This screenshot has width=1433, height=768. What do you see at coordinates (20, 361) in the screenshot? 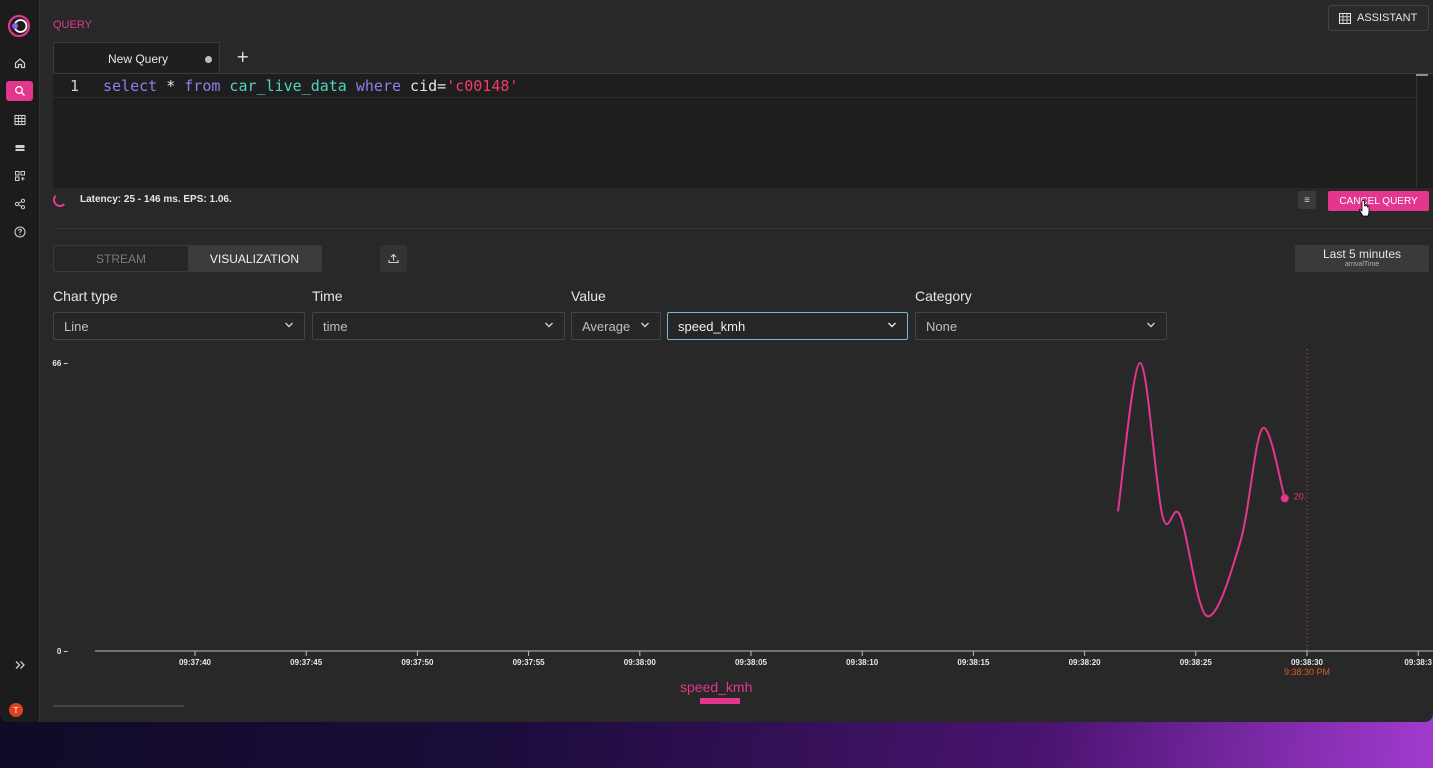
I see `sidebar: T` at bounding box center [20, 361].